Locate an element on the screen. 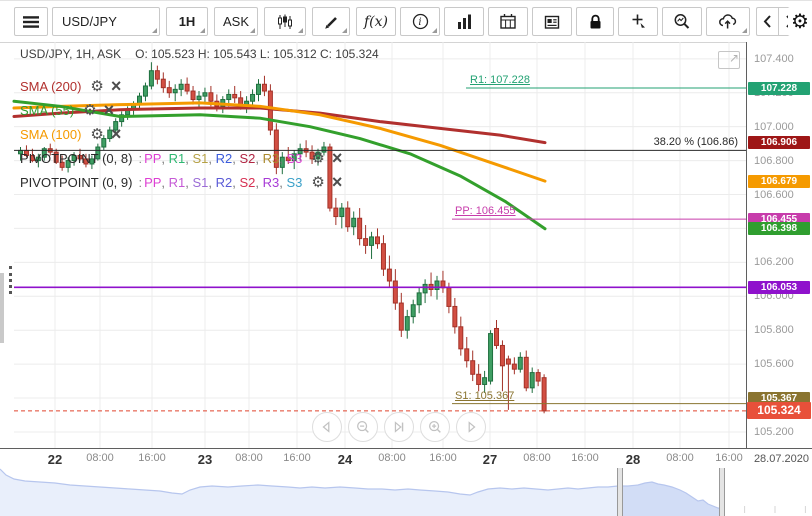 Image resolution: width=812 pixels, height=516 pixels. zoom-out-icon is located at coordinates (363, 427).